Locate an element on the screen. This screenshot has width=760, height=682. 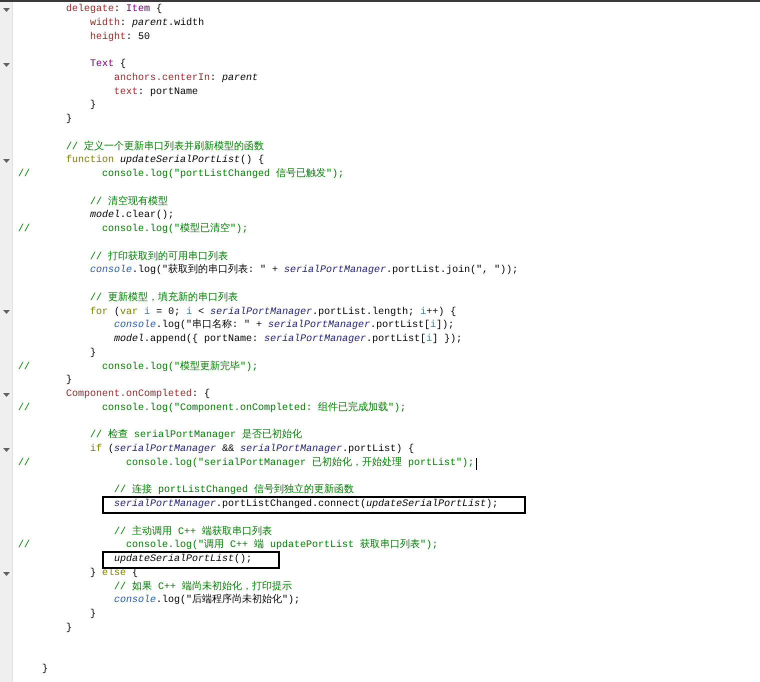
code-line: // console.log("模型更新完毕"); is located at coordinates (138, 367).